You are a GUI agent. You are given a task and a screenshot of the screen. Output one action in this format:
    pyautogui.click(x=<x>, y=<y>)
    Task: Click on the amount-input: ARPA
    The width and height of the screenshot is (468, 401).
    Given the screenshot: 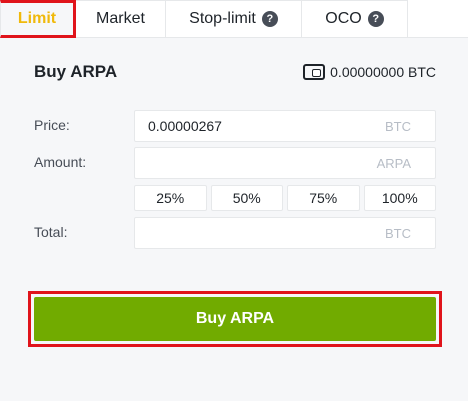 What is the action you would take?
    pyautogui.click(x=285, y=163)
    